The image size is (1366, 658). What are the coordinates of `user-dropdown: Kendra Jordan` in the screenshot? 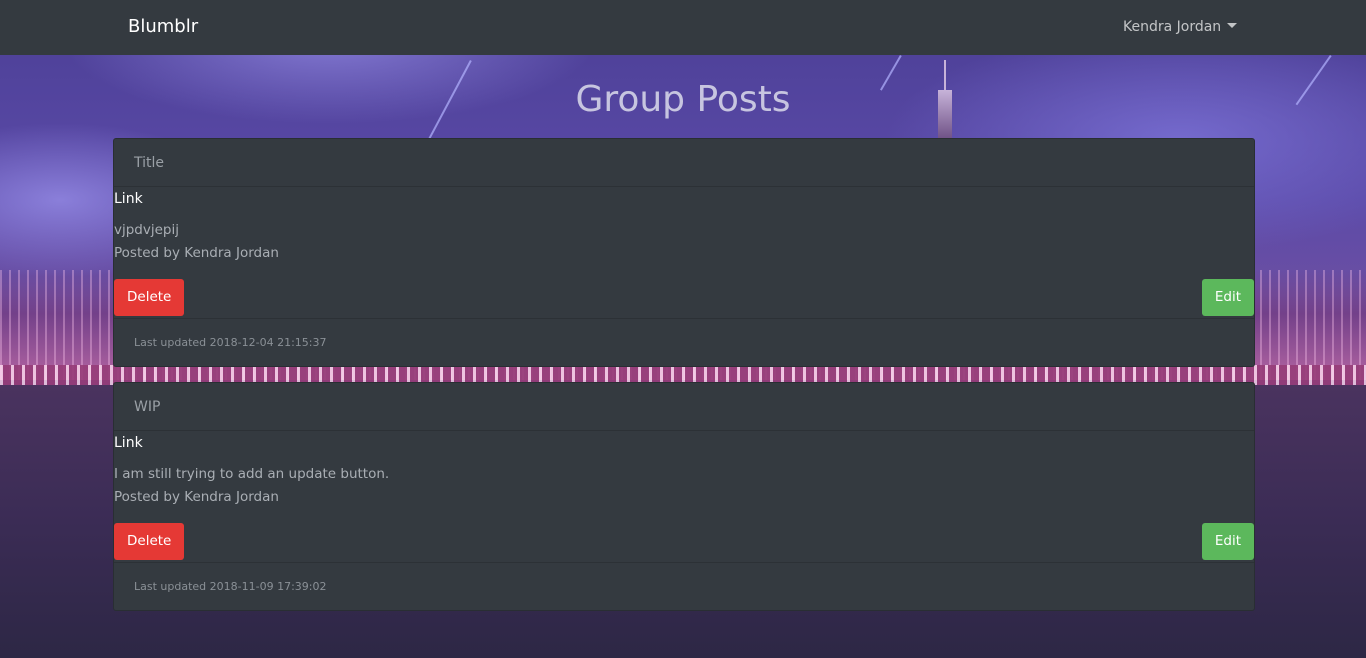 It's located at (1180, 27).